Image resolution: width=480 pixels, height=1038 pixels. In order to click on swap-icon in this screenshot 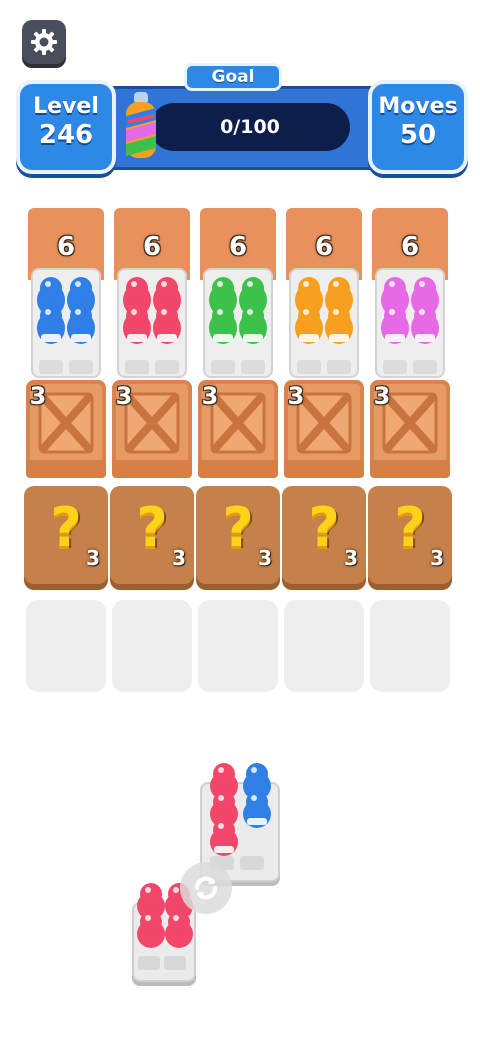, I will do `click(206, 888)`.